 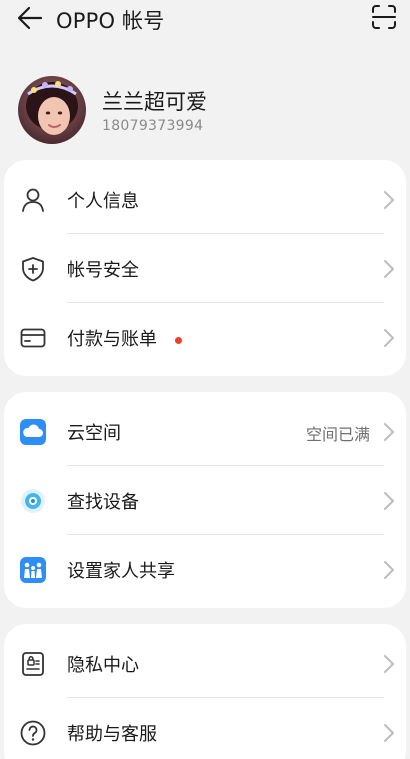 I want to click on find-device-icon, so click(x=33, y=501).